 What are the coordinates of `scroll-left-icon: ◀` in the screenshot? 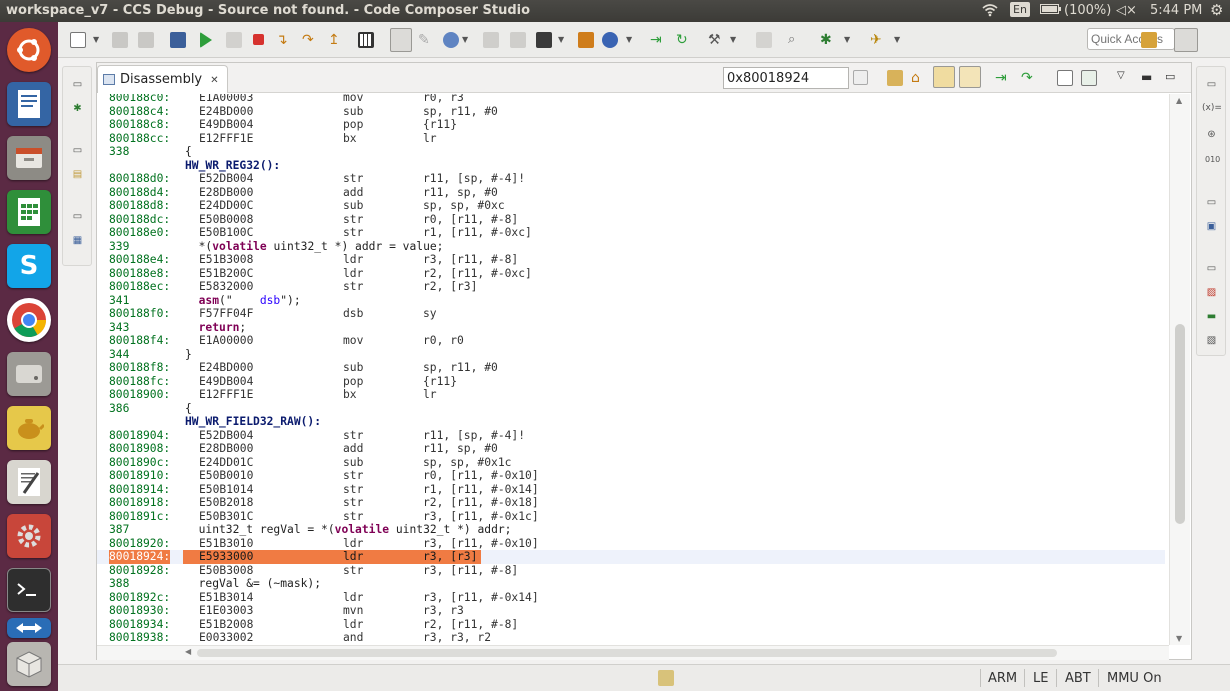 It's located at (188, 651).